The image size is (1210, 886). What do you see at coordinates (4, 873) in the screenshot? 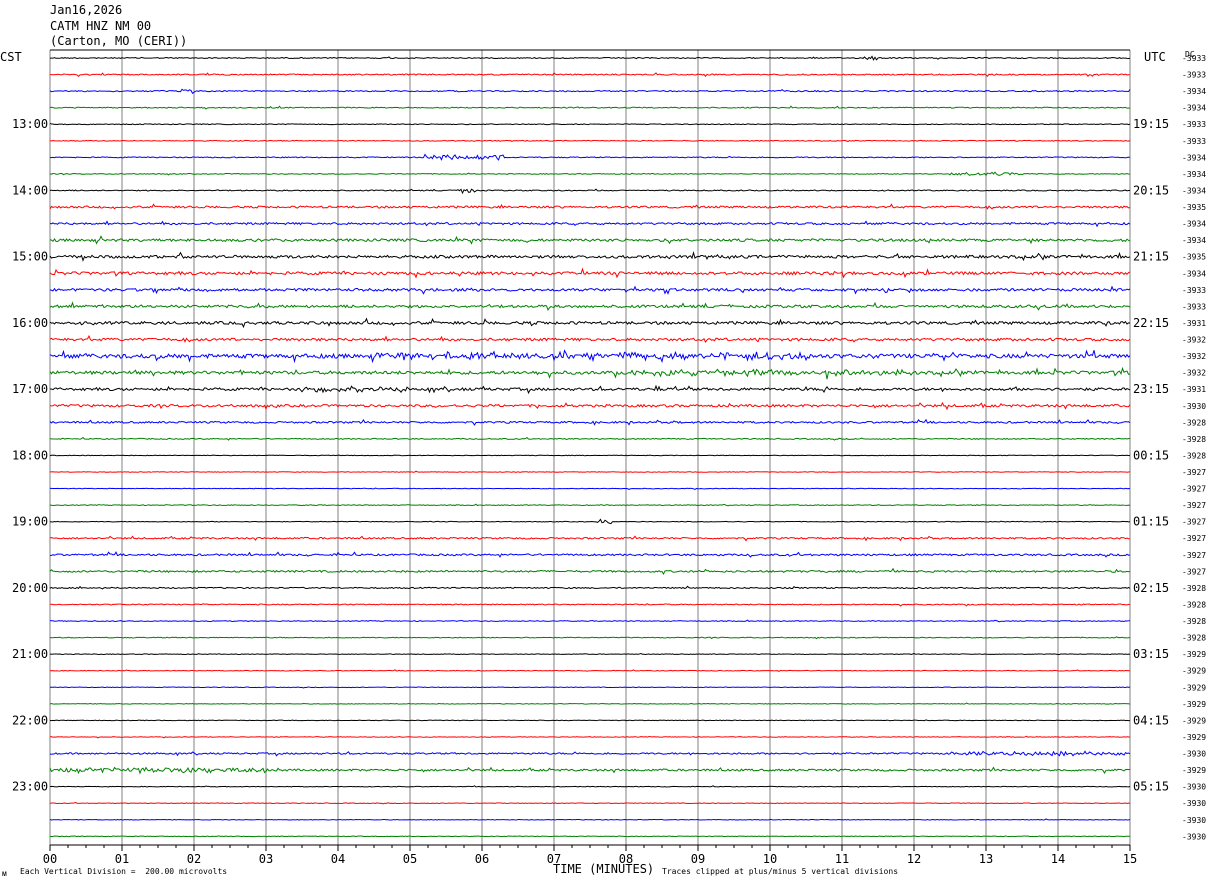
I see `scale-mark-icon: ᴍ` at bounding box center [4, 873].